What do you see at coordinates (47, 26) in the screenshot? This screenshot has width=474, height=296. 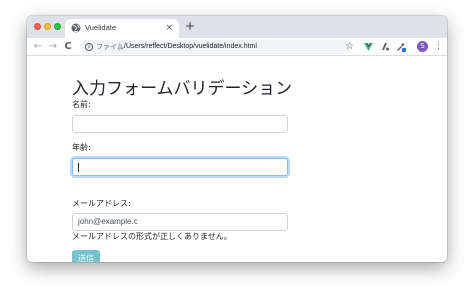 I see `minimize-window-button` at bounding box center [47, 26].